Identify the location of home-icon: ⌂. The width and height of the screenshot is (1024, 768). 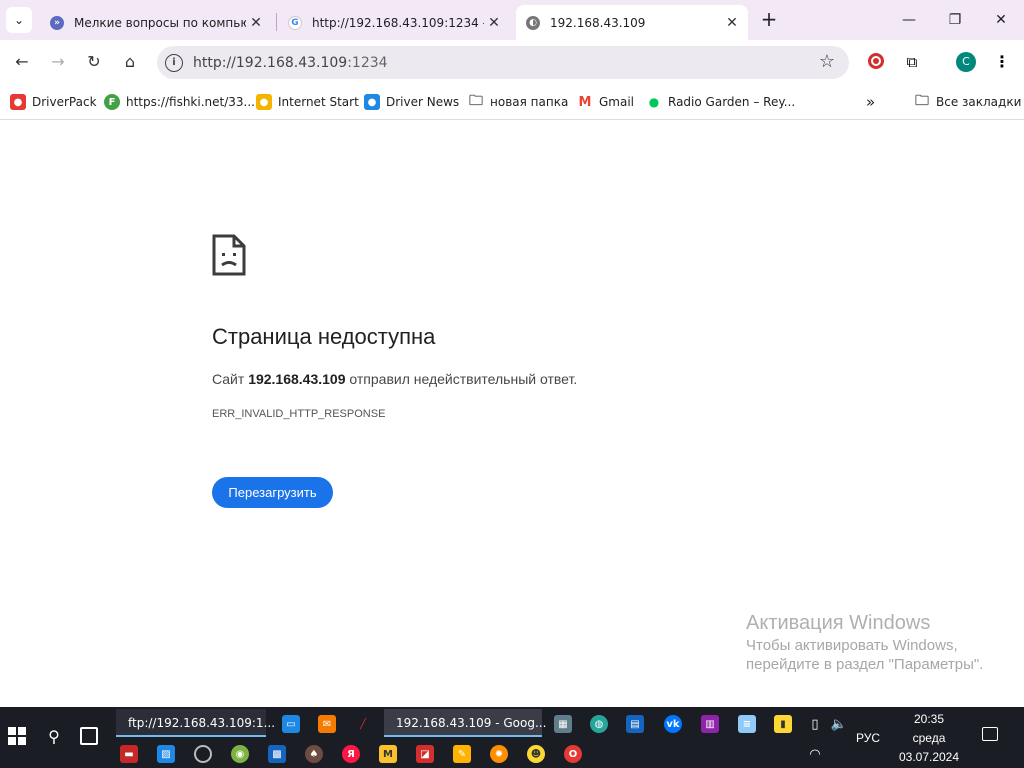
(130, 61).